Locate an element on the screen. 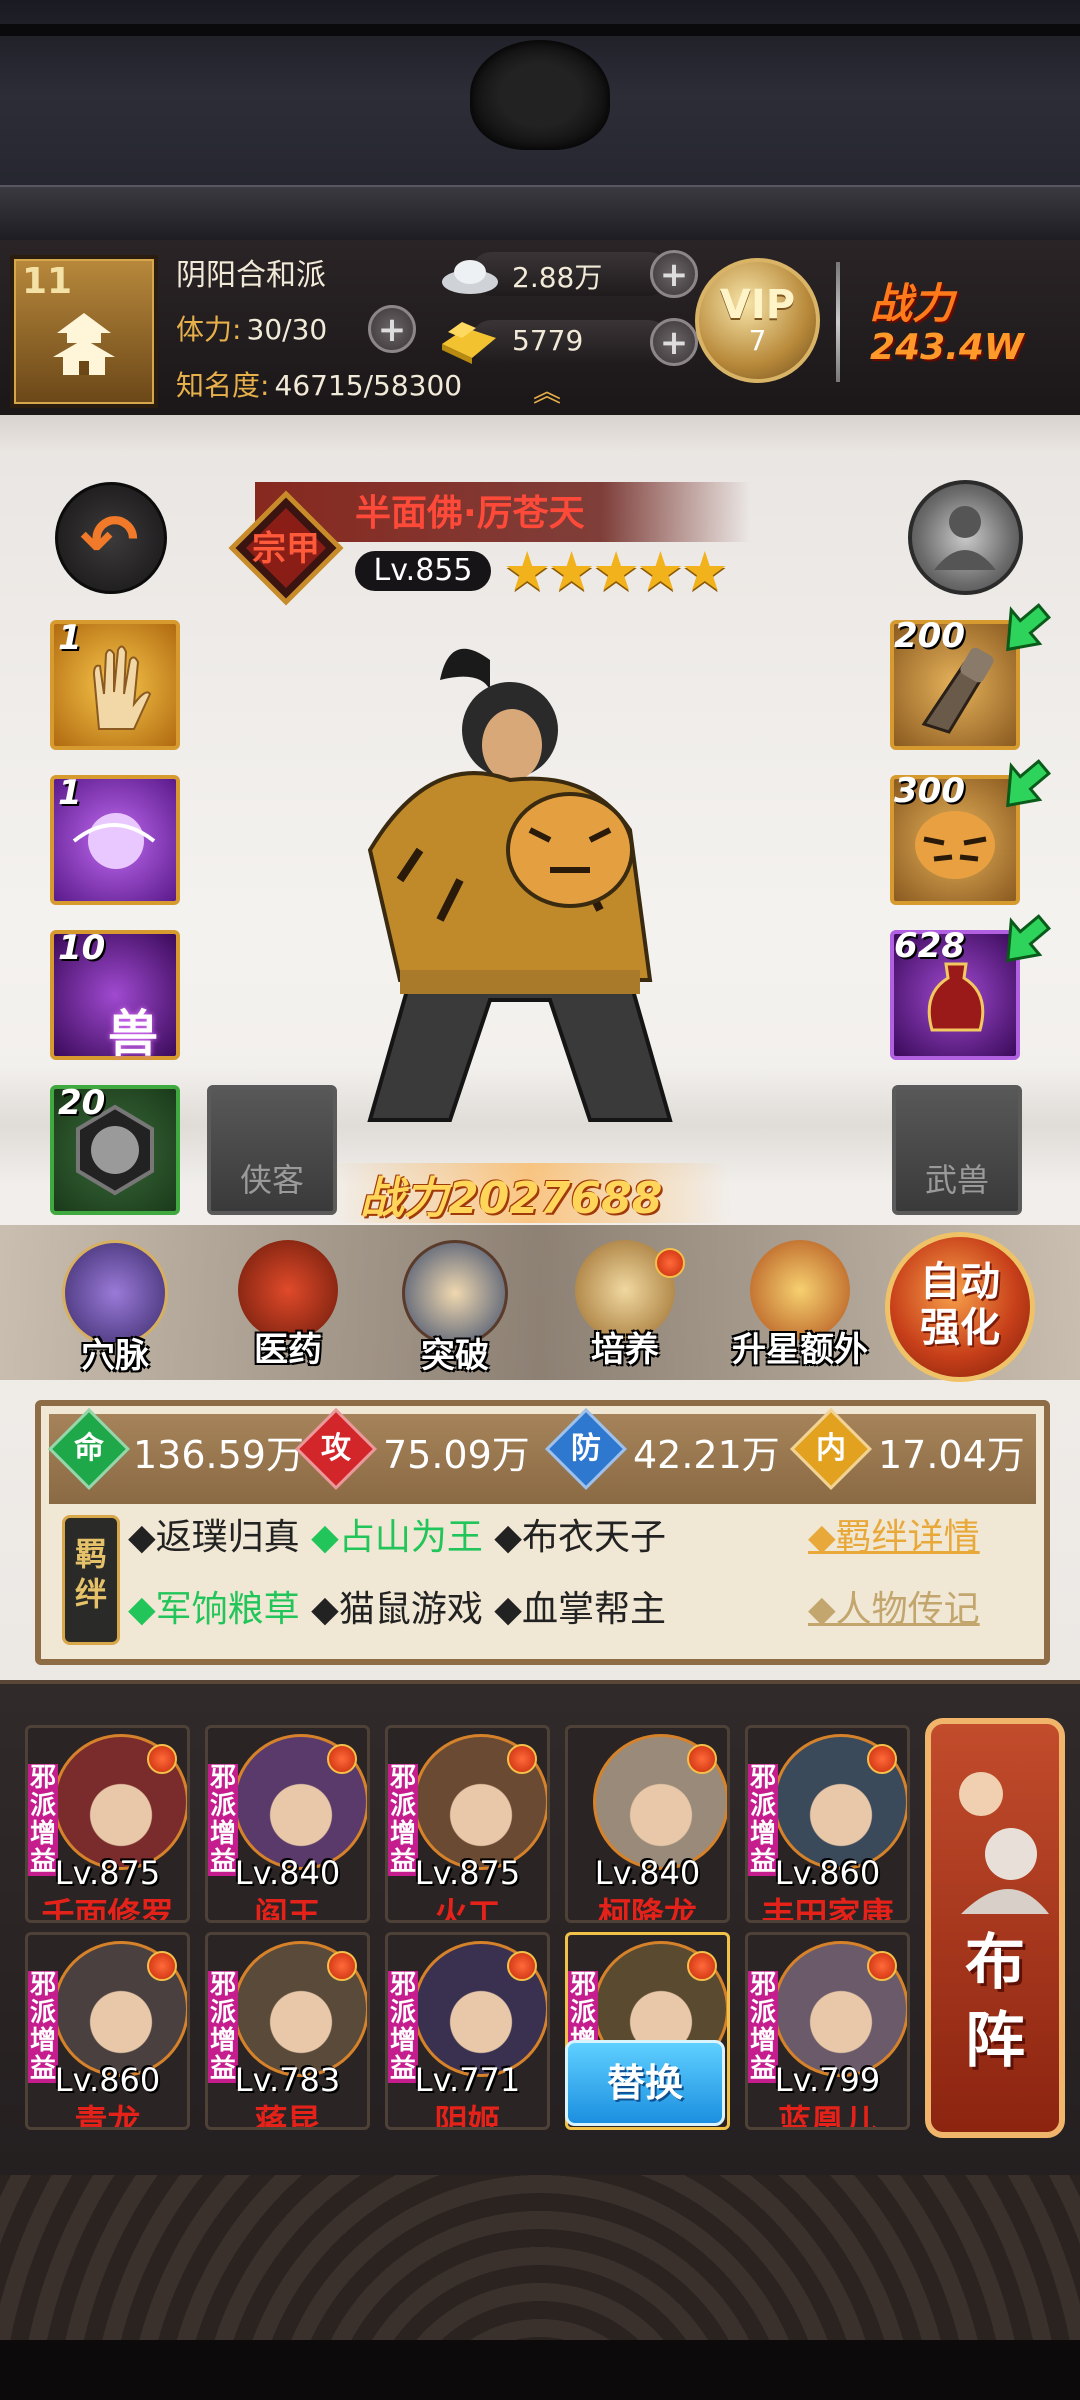  stamina-value: 30/30 is located at coordinates (287, 329).